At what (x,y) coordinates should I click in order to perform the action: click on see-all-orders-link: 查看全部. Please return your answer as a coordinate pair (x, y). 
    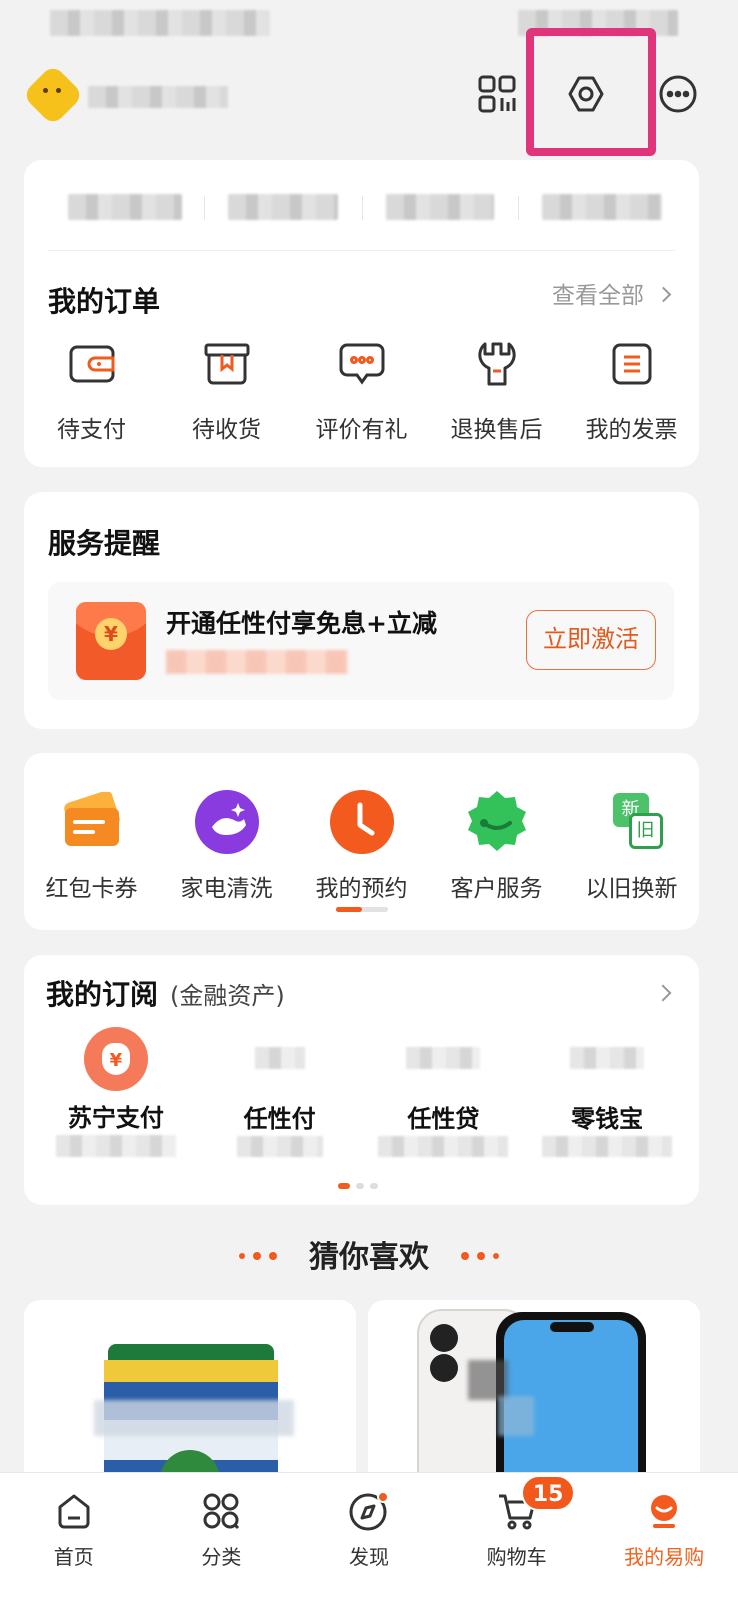
    Looking at the image, I should click on (612, 293).